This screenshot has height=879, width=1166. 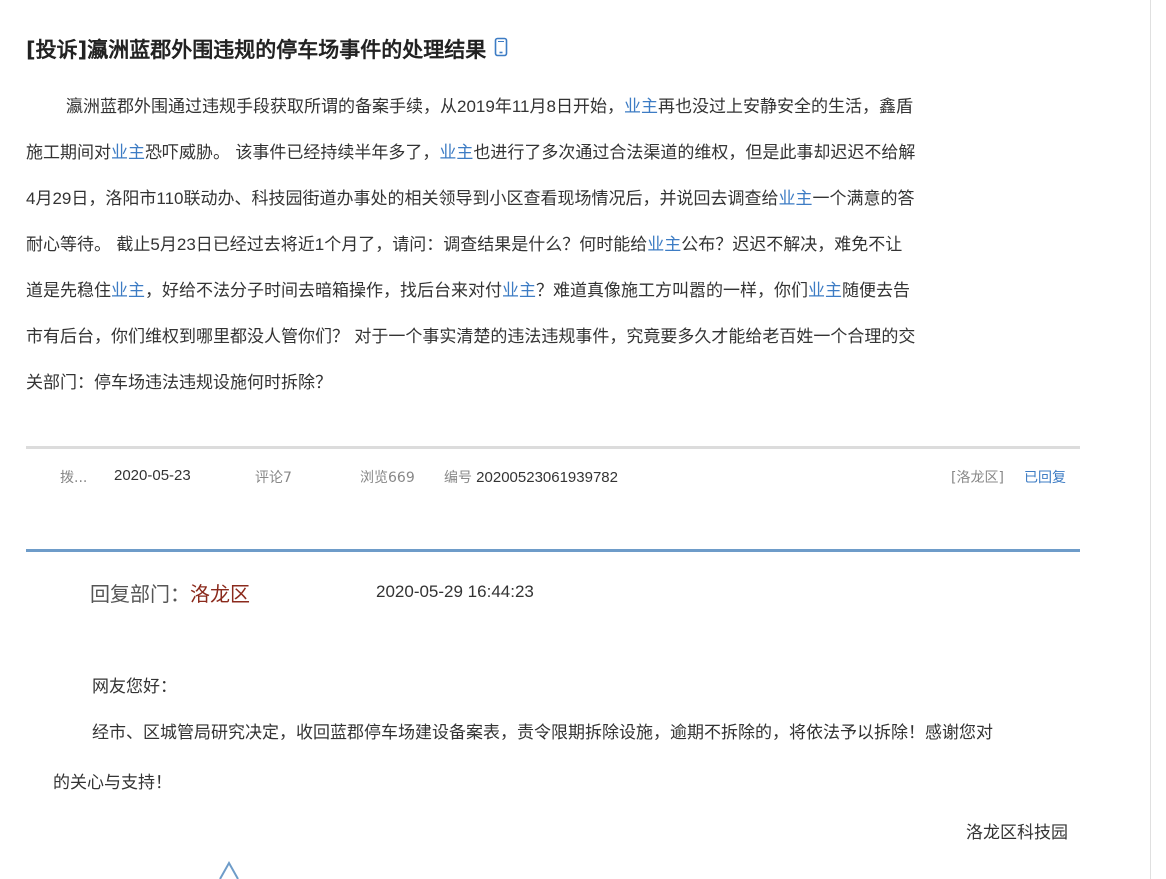 What do you see at coordinates (155, 244) in the screenshot?
I see `body-text: 5` at bounding box center [155, 244].